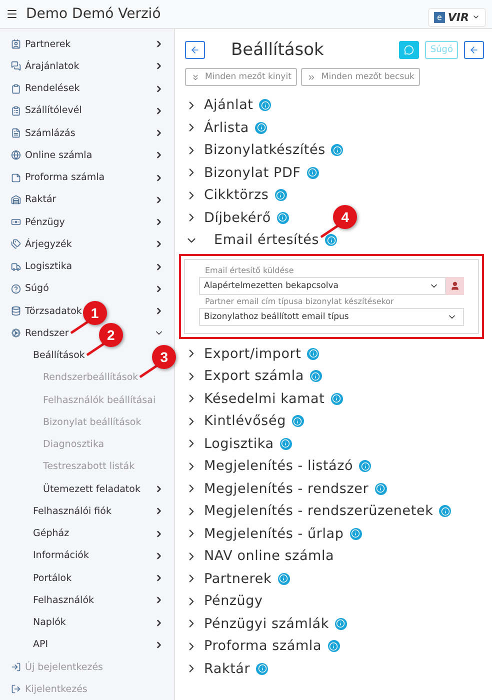  Describe the element at coordinates (52, 578) in the screenshot. I see `sidebar-item: Portálok` at that location.